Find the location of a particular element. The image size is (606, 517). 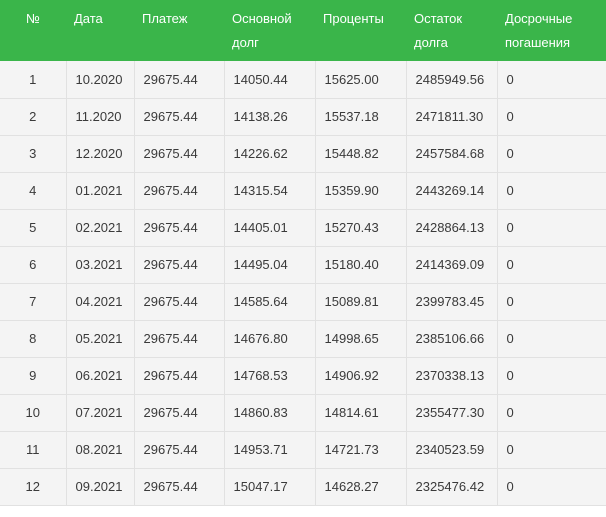

cell-balance: 2471811.30 is located at coordinates (452, 117).